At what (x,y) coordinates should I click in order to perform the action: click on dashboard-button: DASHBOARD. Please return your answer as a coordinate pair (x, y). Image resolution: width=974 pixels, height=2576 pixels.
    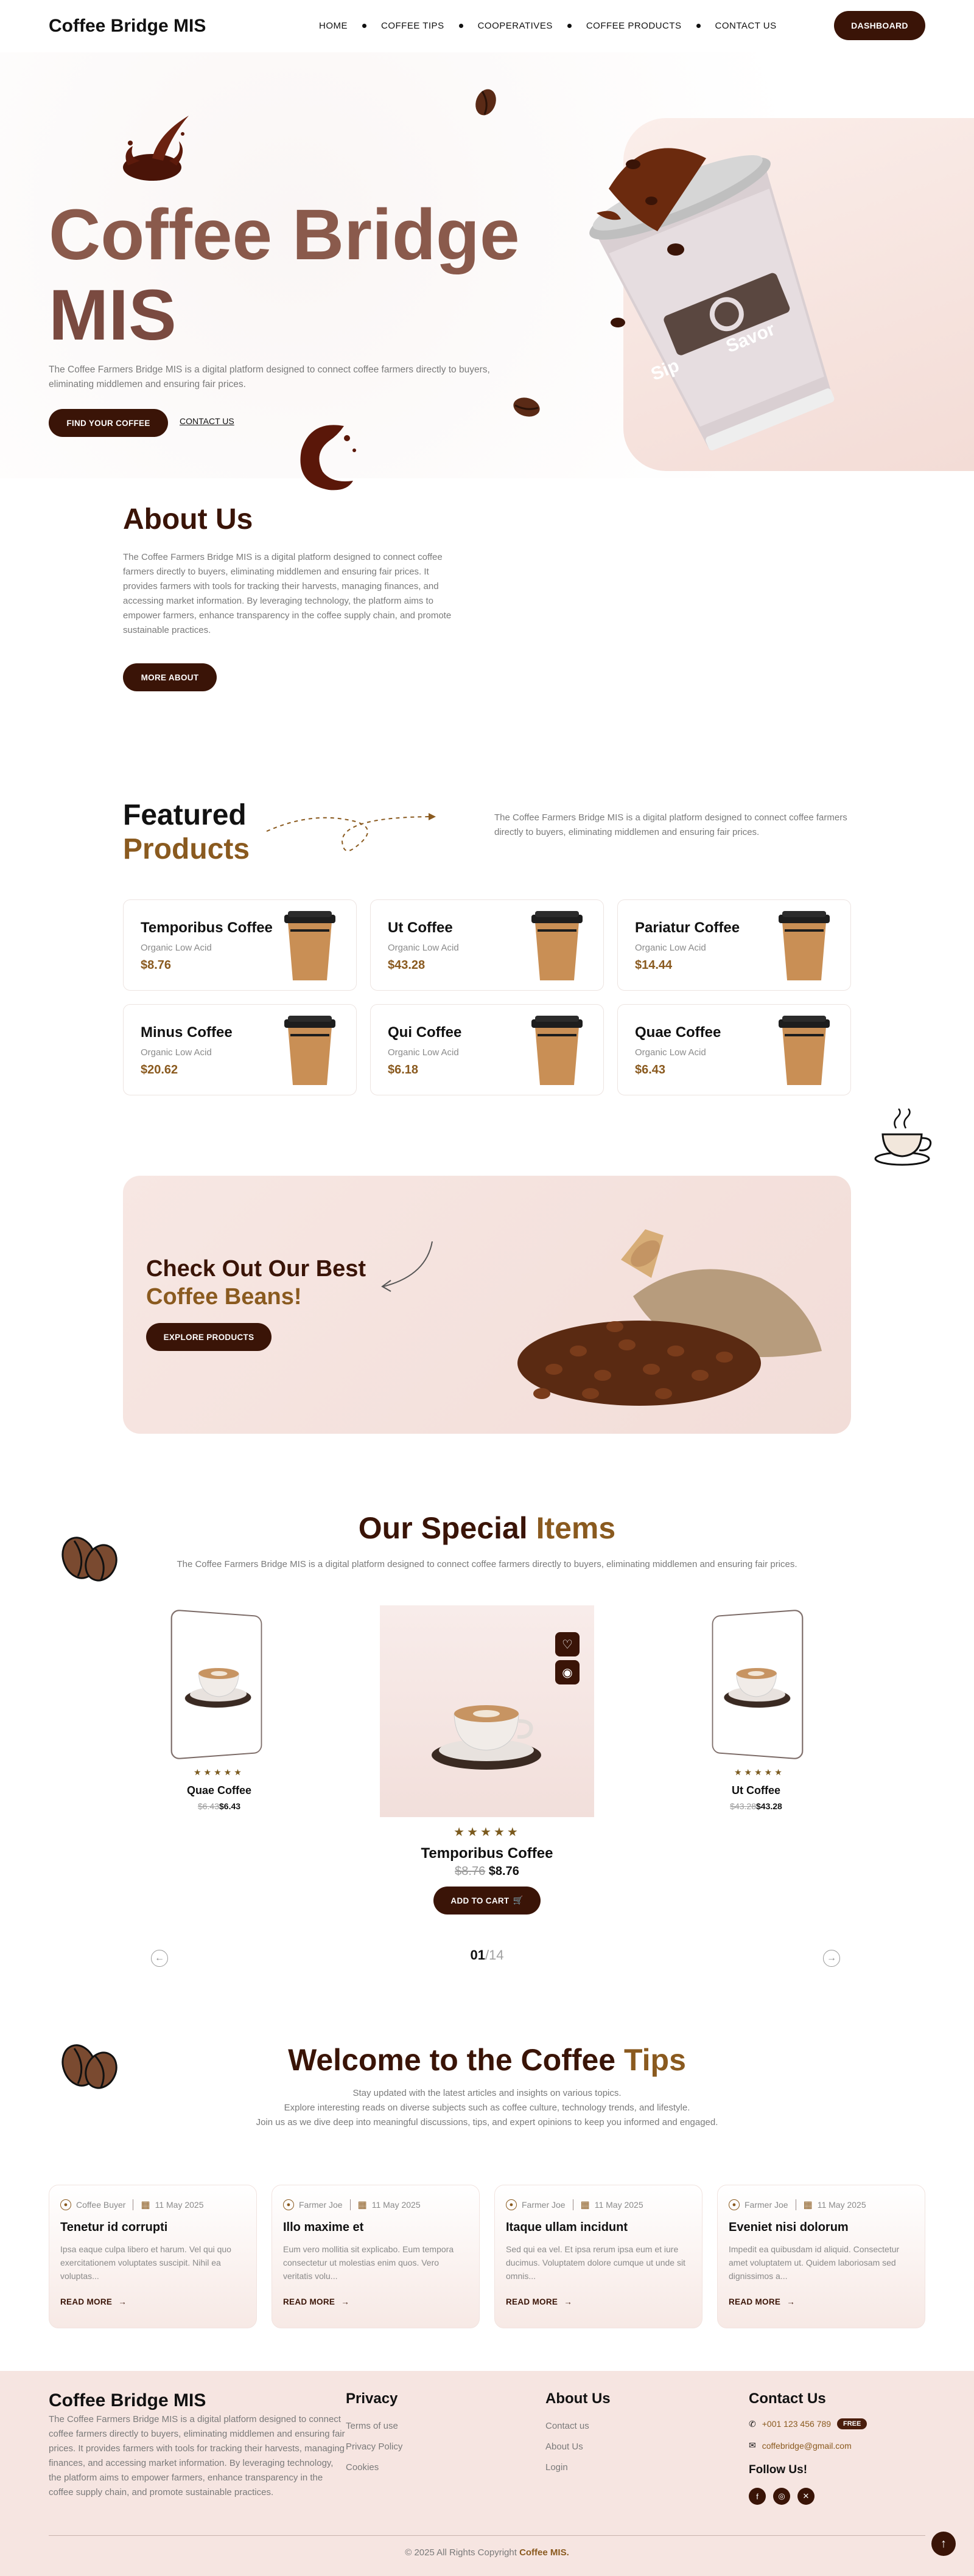
    Looking at the image, I should click on (879, 25).